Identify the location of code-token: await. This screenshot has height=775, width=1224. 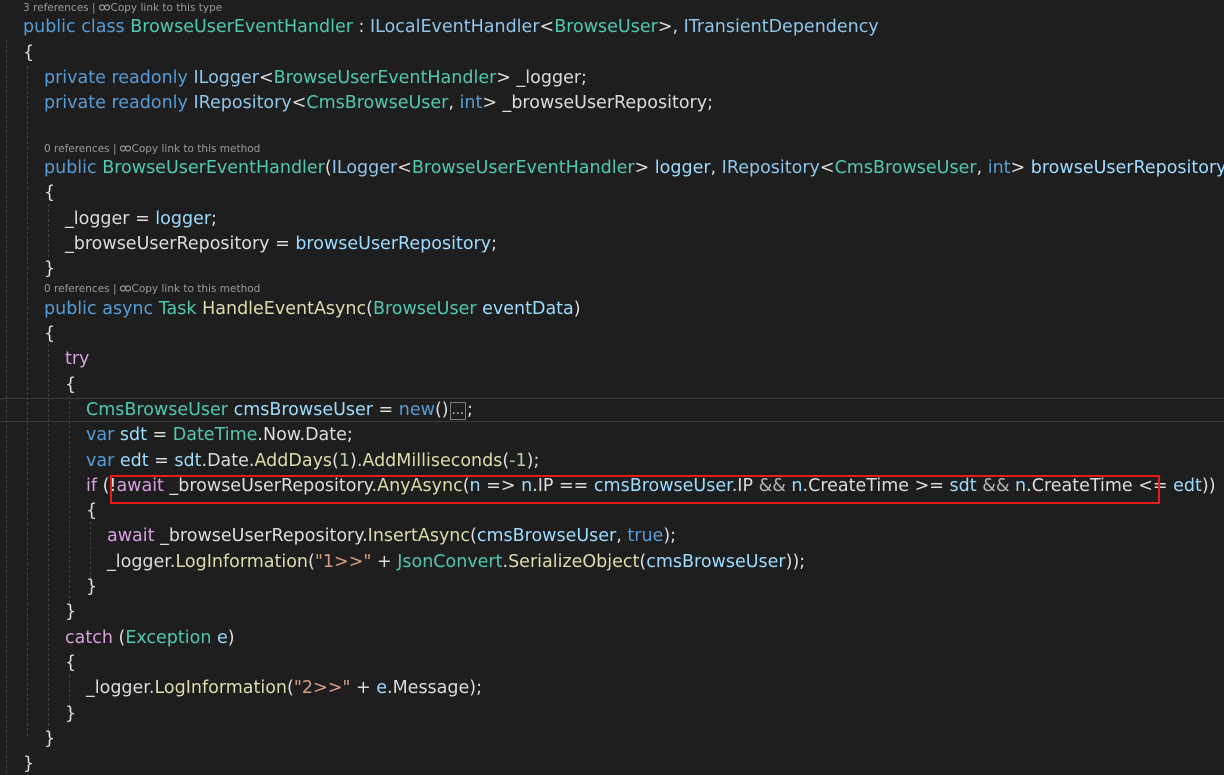
(131, 536).